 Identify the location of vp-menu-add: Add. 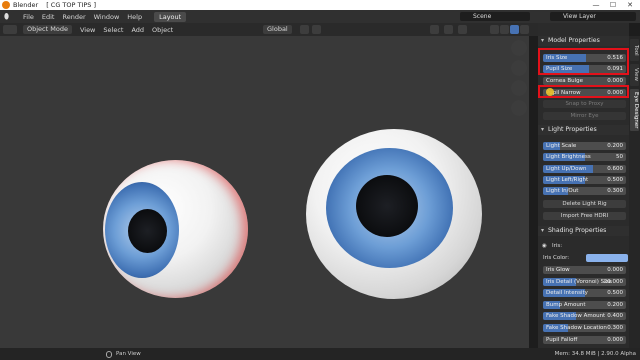
(137, 30).